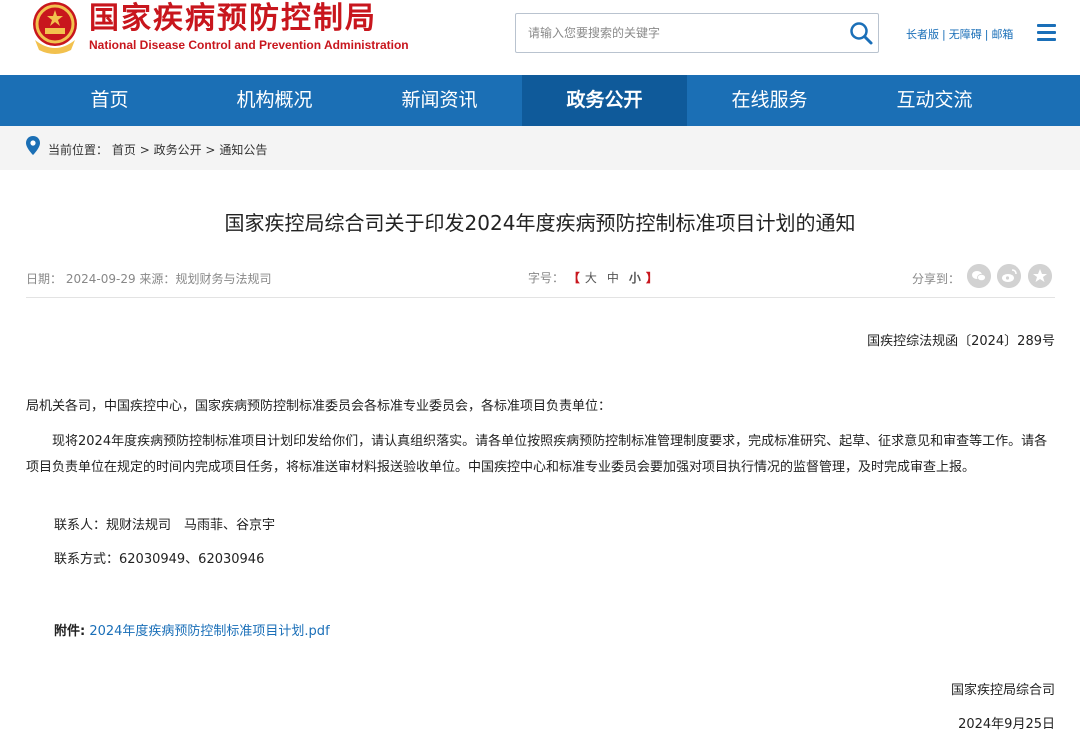 This screenshot has height=745, width=1080. What do you see at coordinates (165, 525) in the screenshot?
I see `contact-person: 联系人：规财法规司 马雨菲、谷京宇` at bounding box center [165, 525].